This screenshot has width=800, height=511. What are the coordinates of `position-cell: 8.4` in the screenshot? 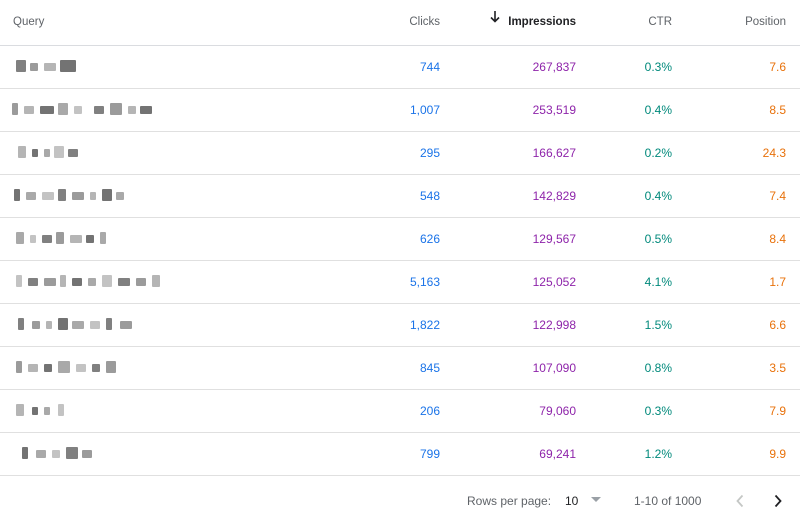 It's located at (777, 239).